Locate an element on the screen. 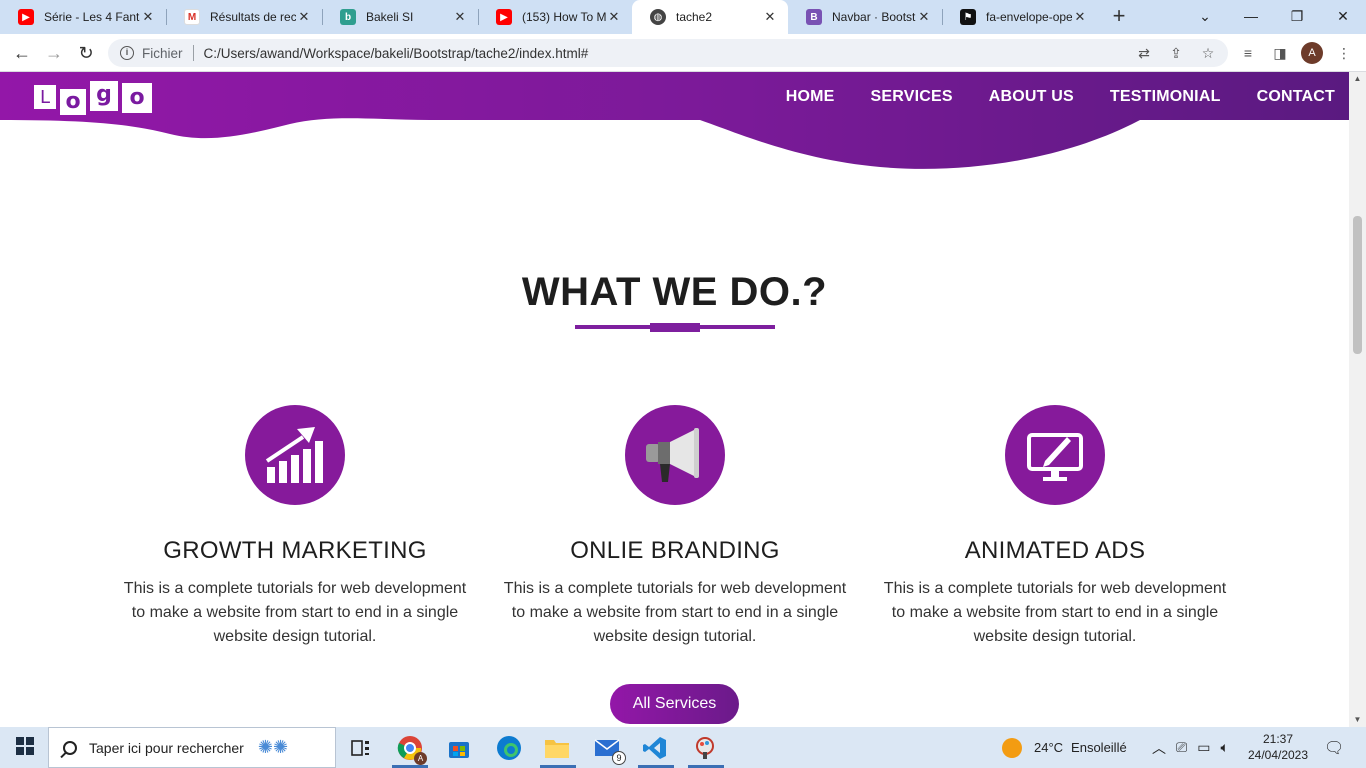  tab-fontawesome: ⚑ fa-envelope-open ✕ is located at coordinates (1020, 17).